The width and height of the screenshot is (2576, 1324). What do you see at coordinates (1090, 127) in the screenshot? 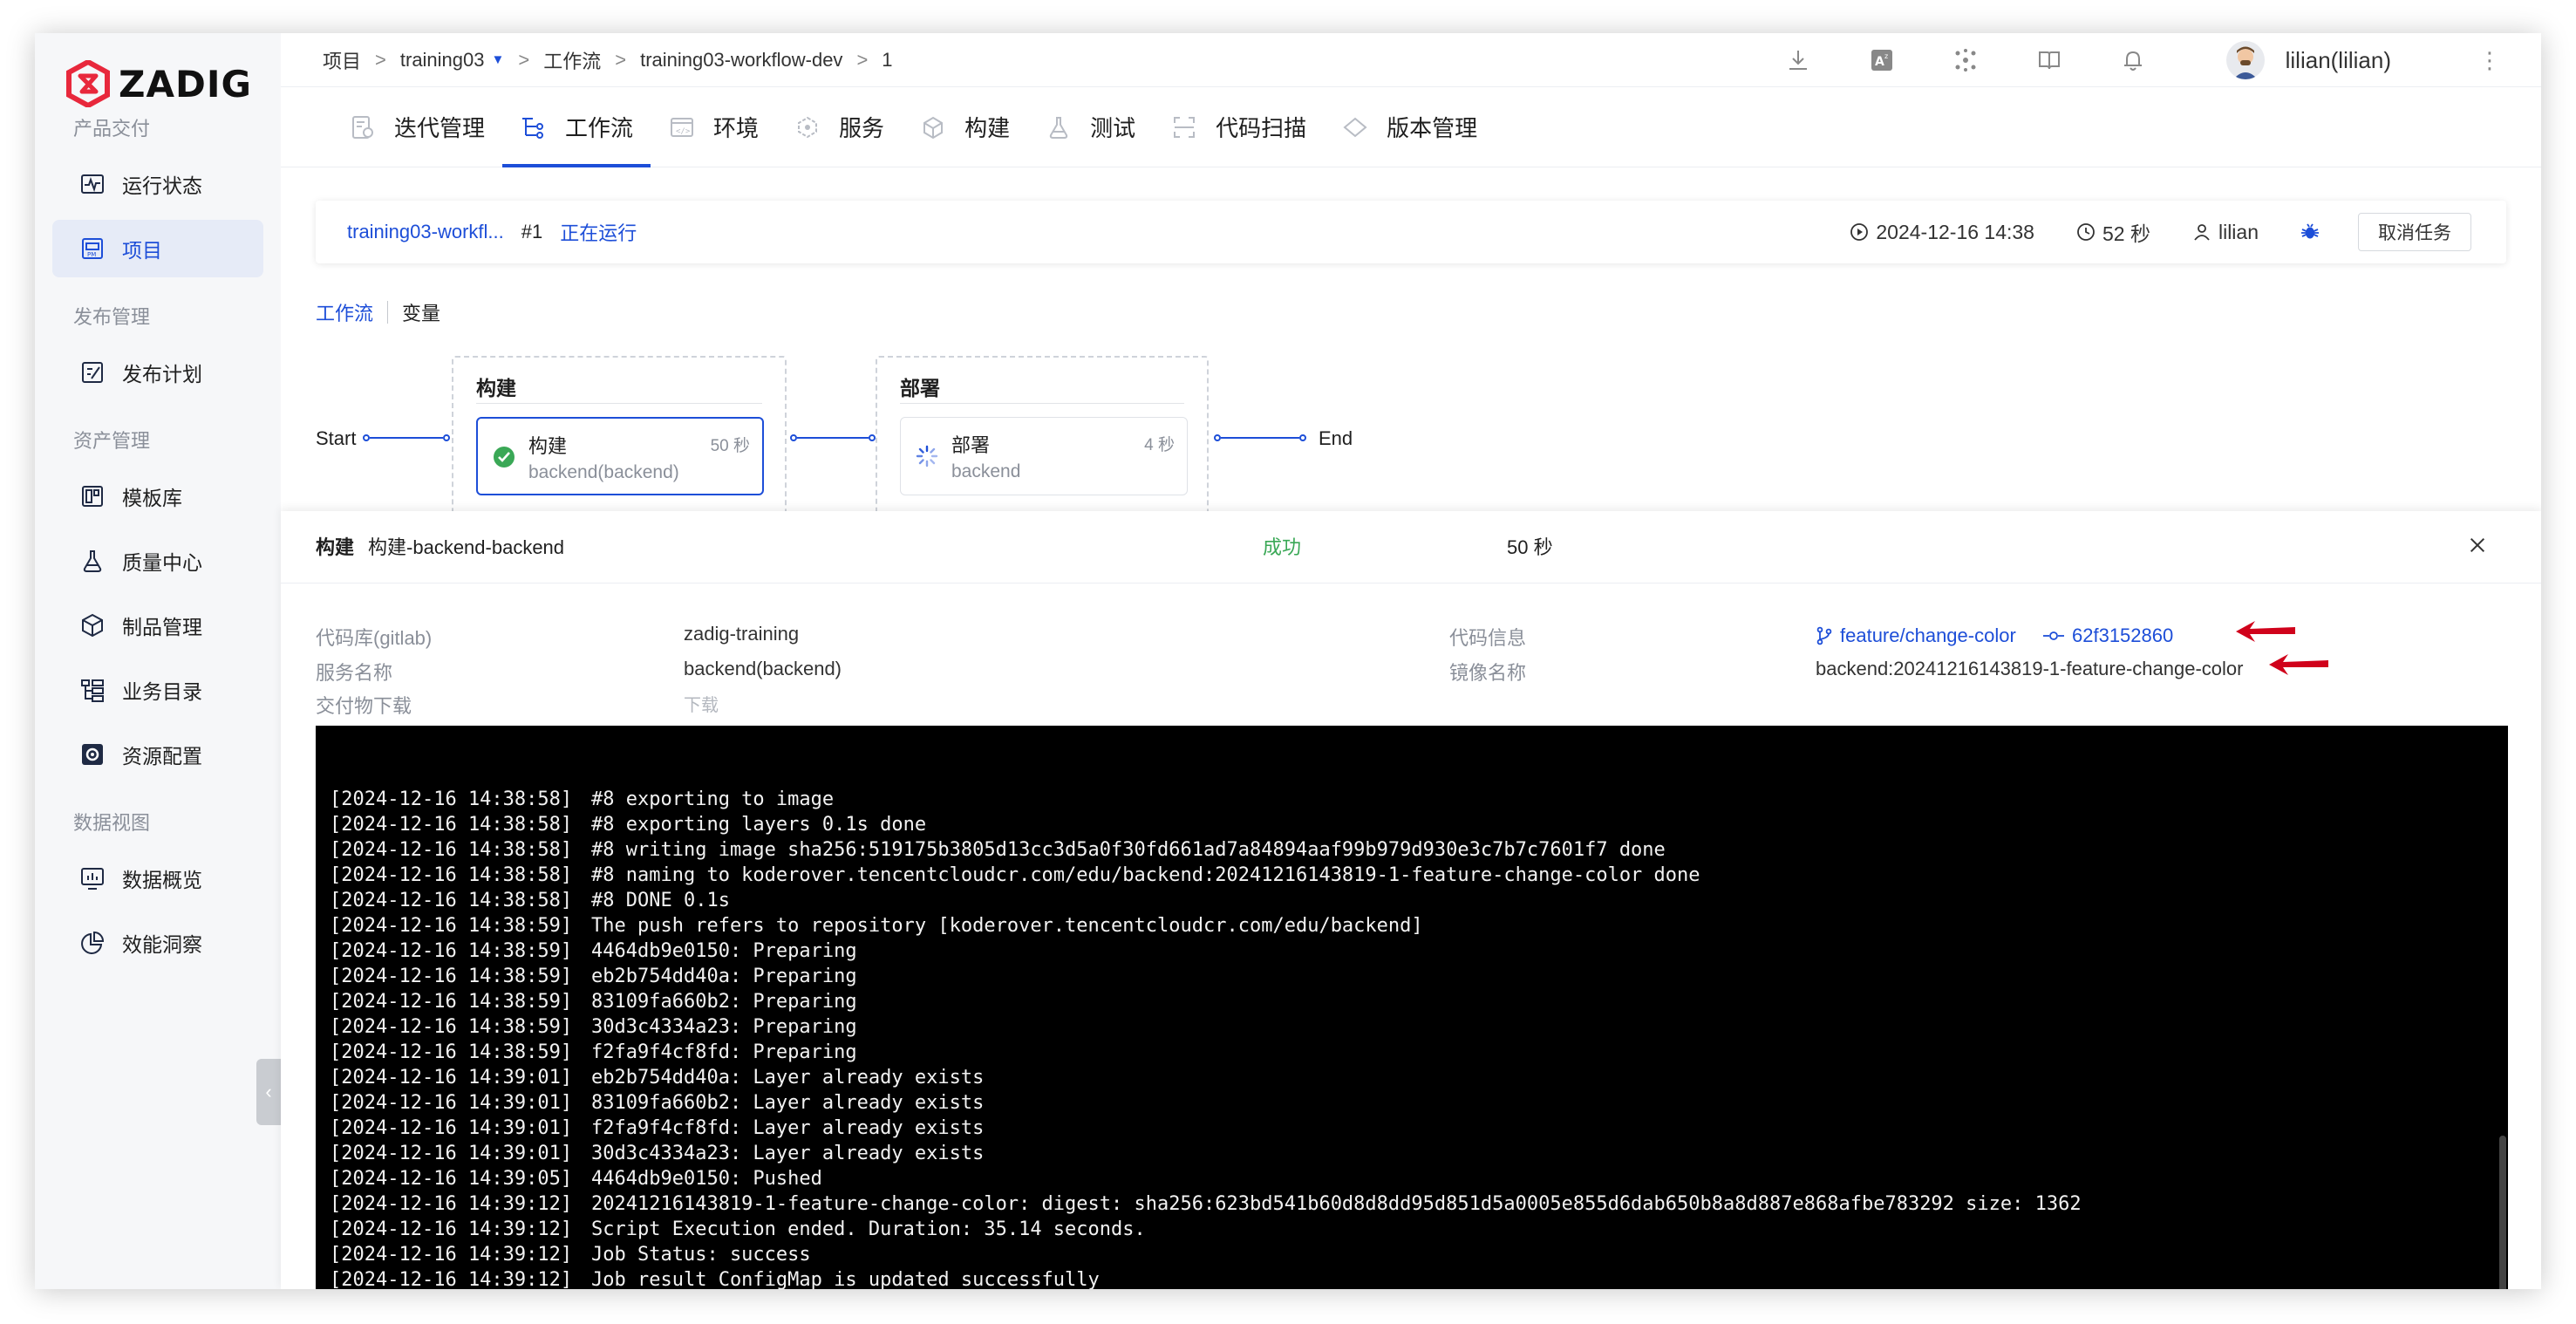
I see `tab-test: 测试` at bounding box center [1090, 127].